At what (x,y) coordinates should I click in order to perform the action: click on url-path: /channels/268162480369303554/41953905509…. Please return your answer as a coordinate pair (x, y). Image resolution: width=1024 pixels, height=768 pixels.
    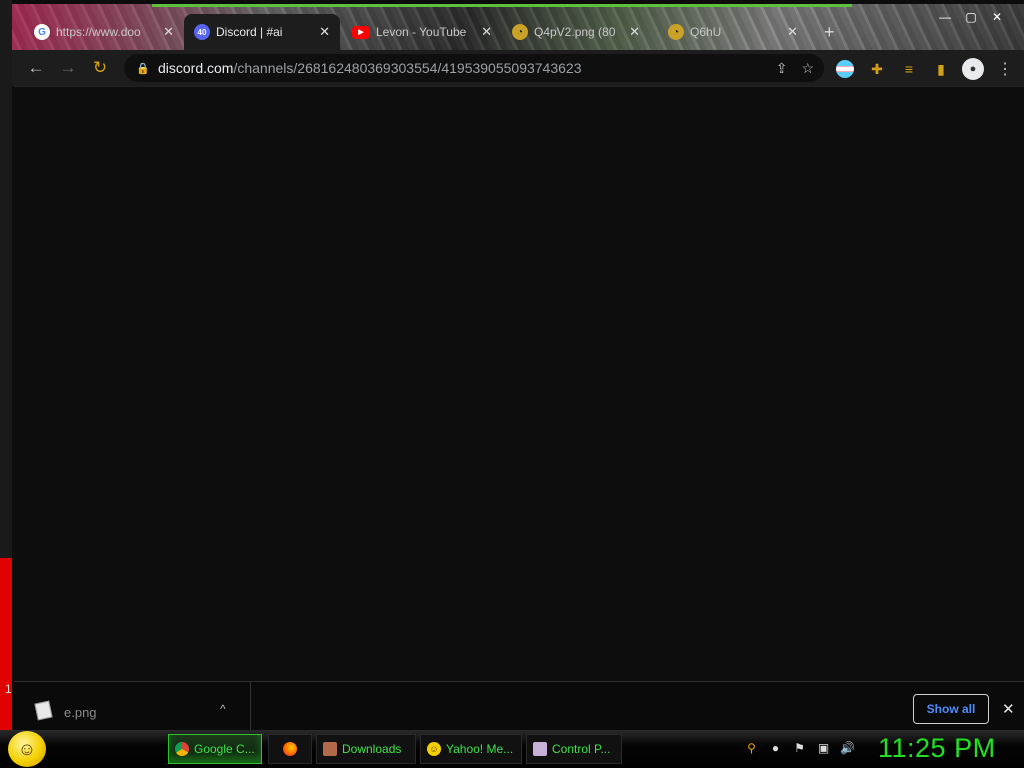
    Looking at the image, I should click on (407, 68).